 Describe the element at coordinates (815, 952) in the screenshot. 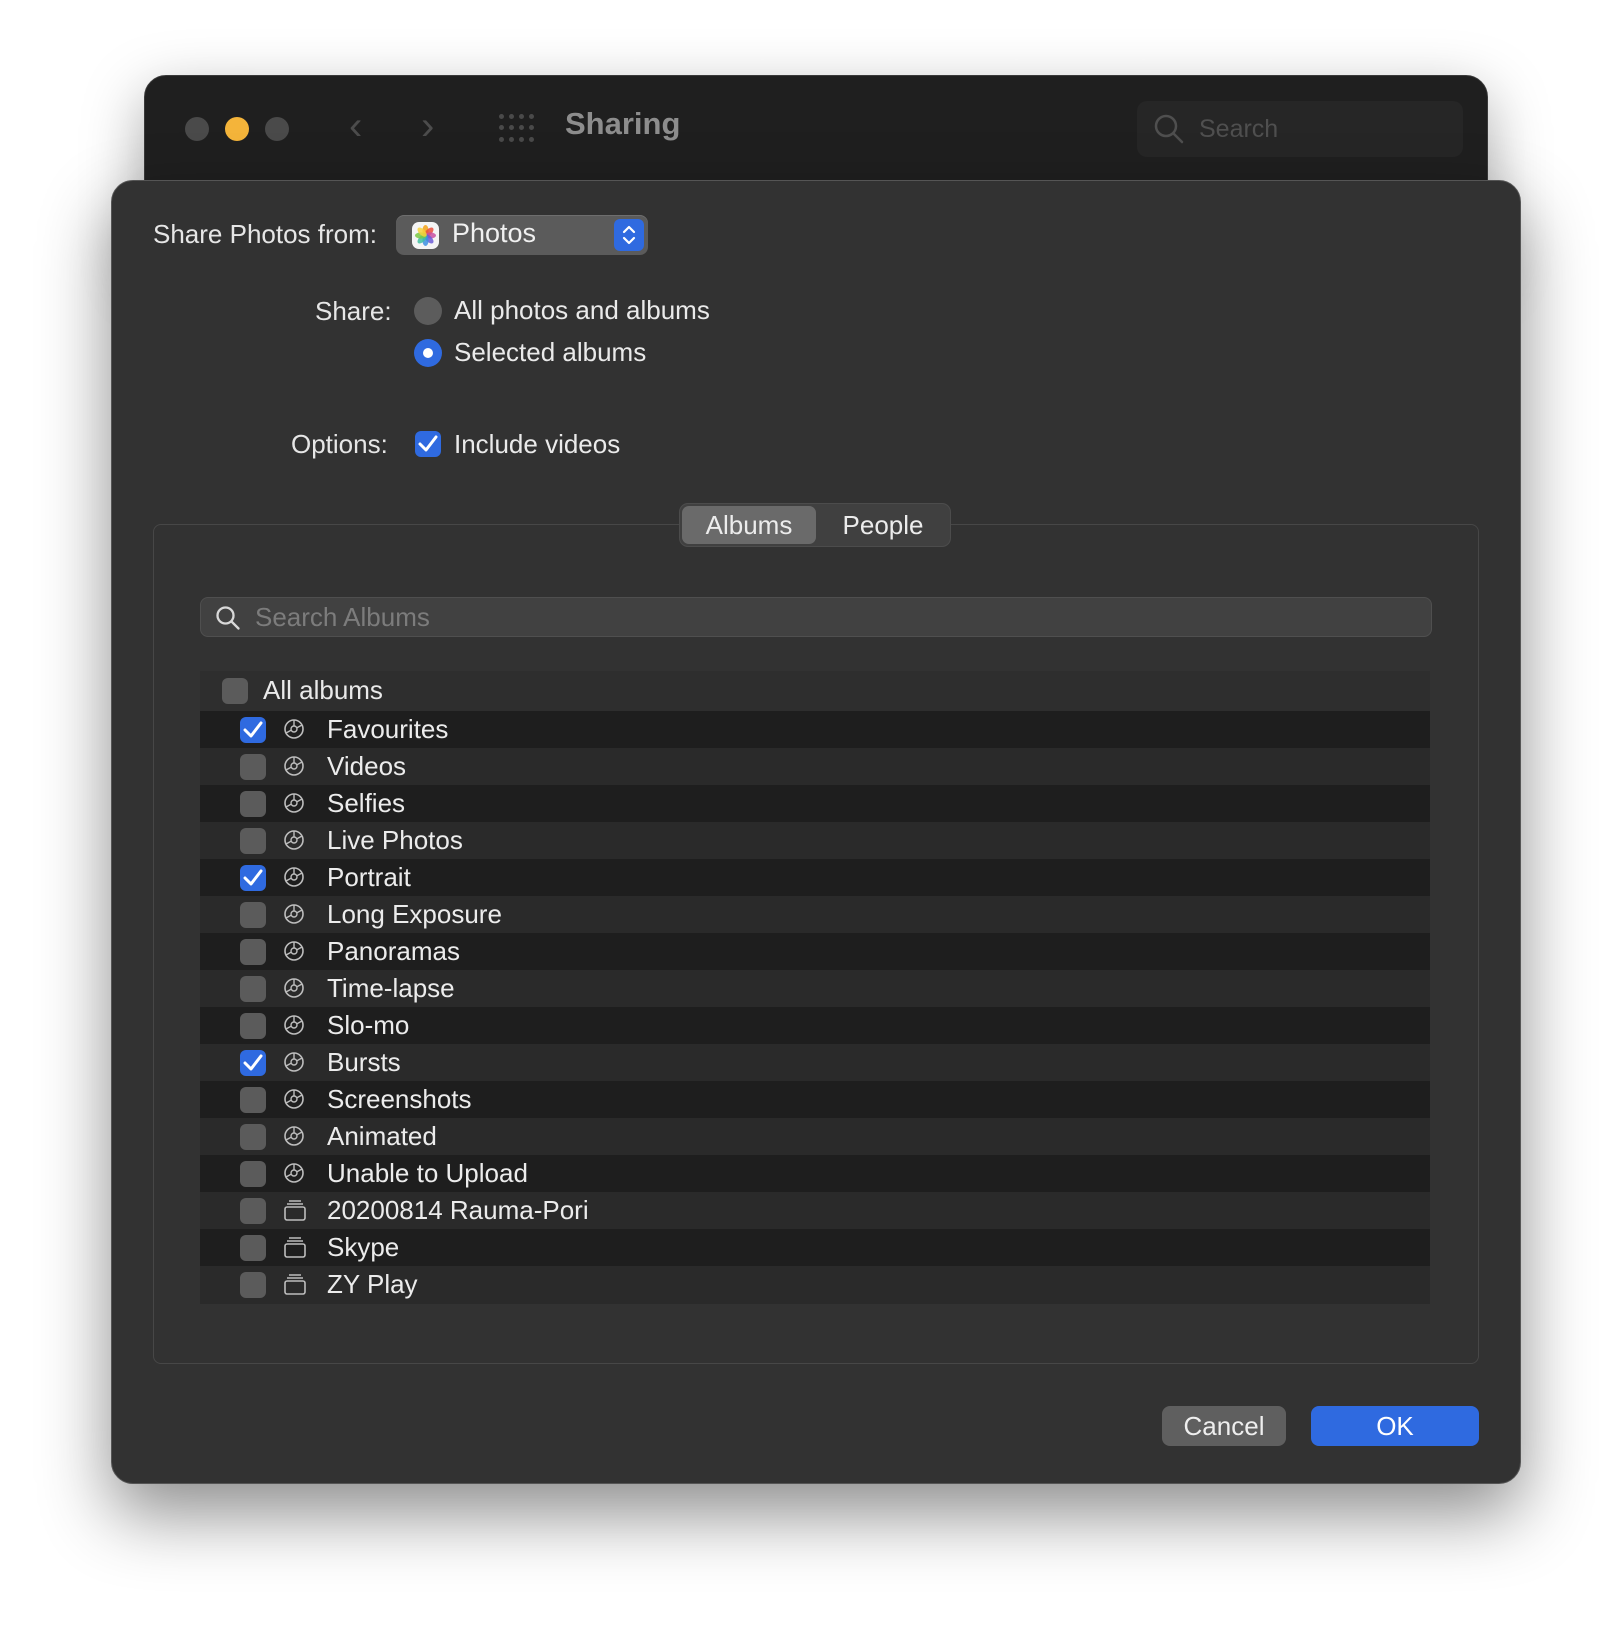

I see `album-row: Panoramas` at that location.